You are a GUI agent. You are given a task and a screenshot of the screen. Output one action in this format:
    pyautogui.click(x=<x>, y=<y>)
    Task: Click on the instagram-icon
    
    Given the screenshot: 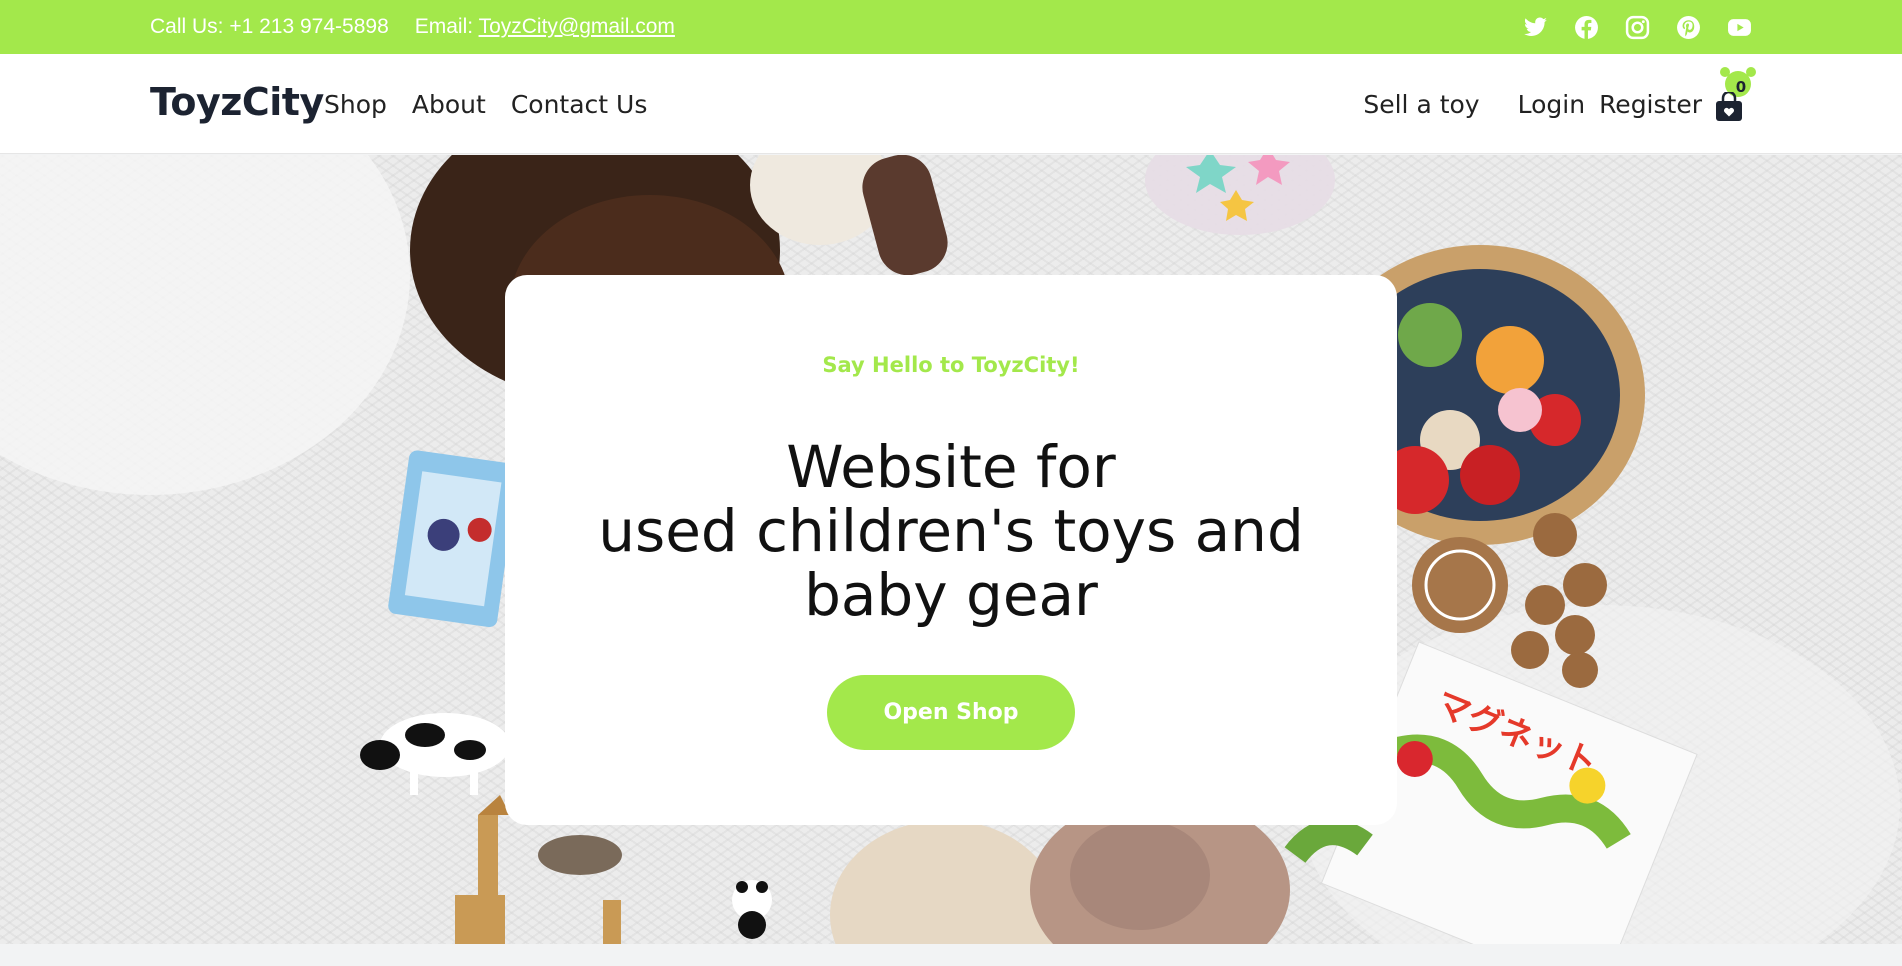 What is the action you would take?
    pyautogui.click(x=1637, y=27)
    